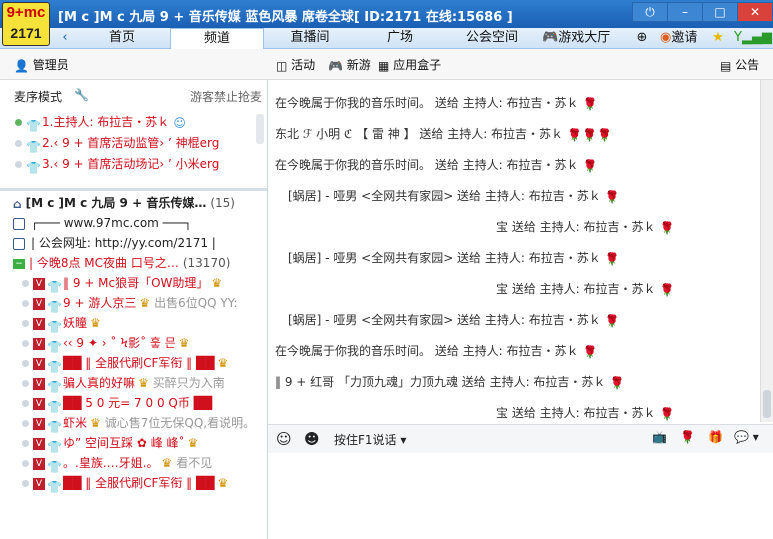 The width and height of the screenshot is (773, 539). I want to click on emoji-icon: ☺, so click(284, 439).